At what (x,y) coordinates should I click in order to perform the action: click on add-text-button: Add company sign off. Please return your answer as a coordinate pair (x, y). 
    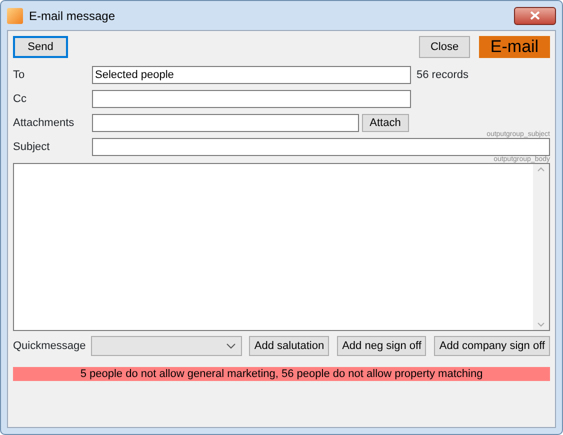
    Looking at the image, I should click on (492, 346).